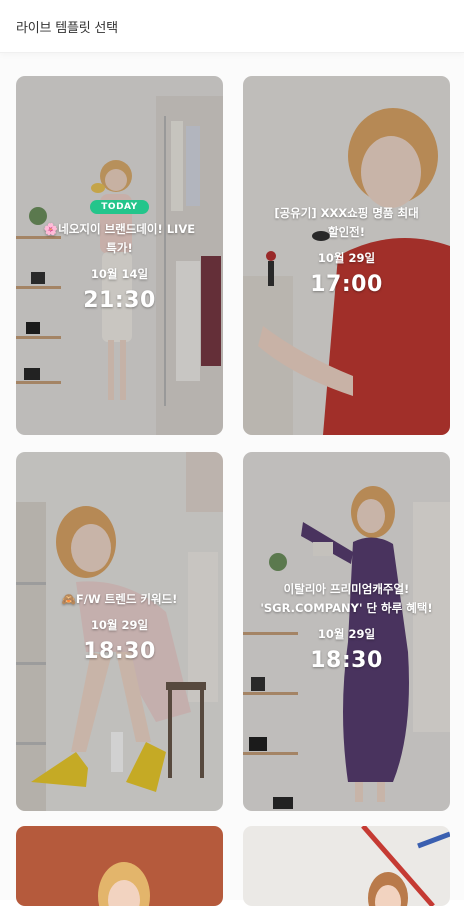 The height and width of the screenshot is (906, 464). I want to click on page-title: 라이브 템플릿 선택, so click(67, 28).